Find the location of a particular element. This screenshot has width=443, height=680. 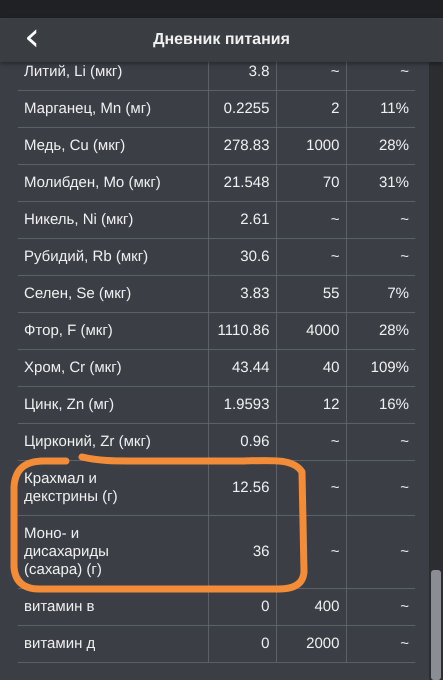

percent-value: 109% is located at coordinates (389, 367).